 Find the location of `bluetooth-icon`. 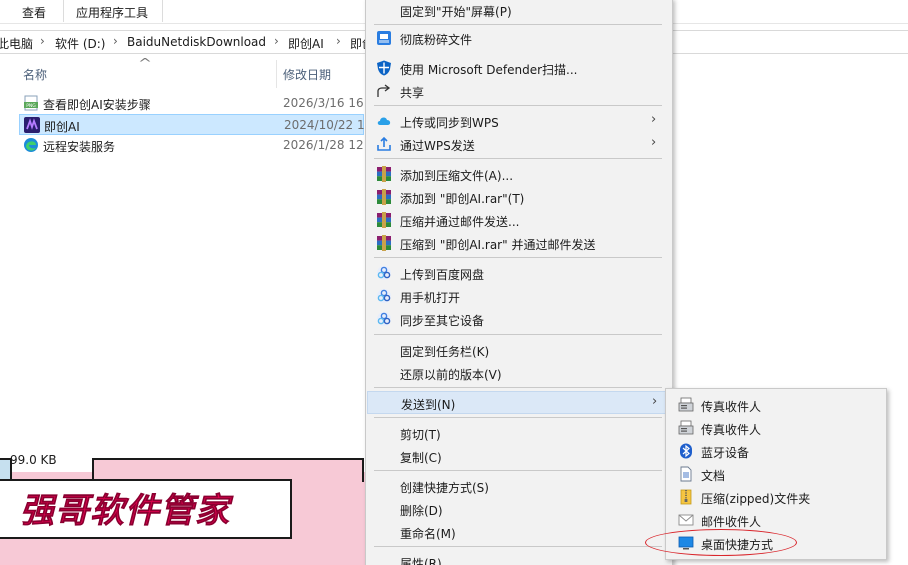

bluetooth-icon is located at coordinates (686, 451).